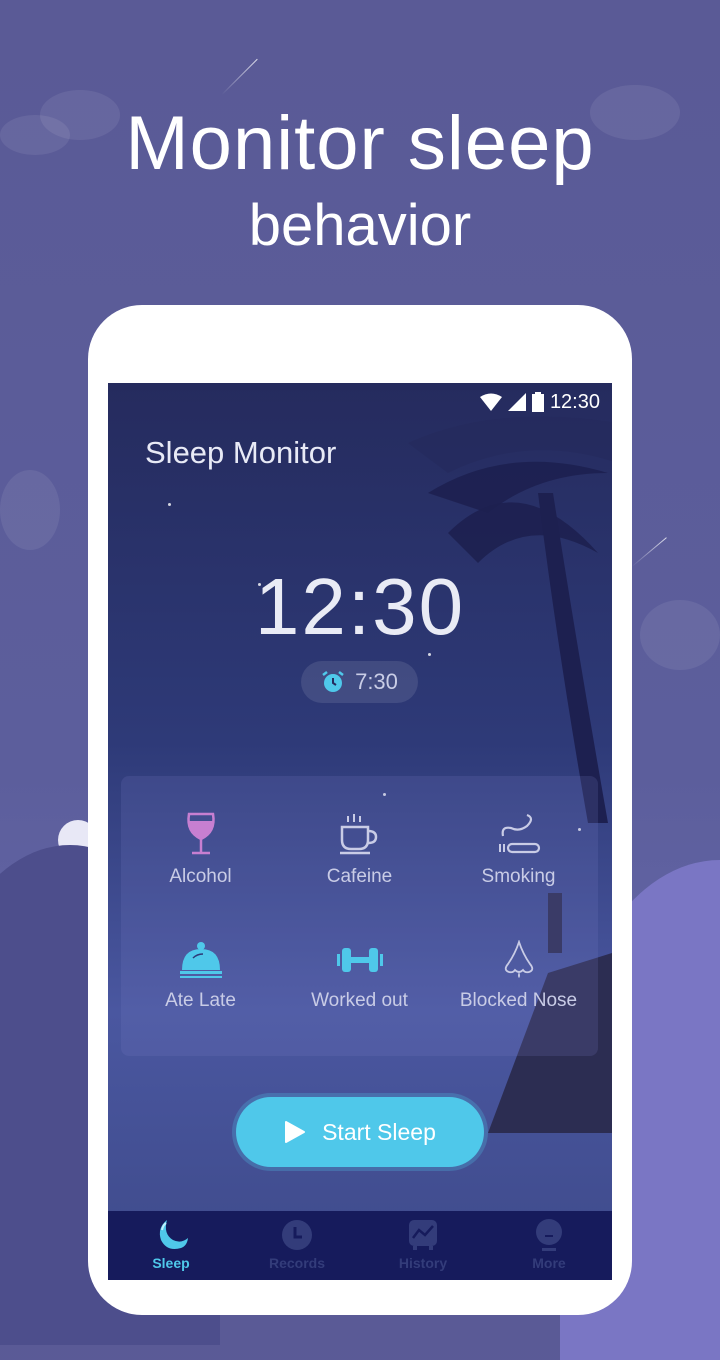  What do you see at coordinates (241, 452) in the screenshot?
I see `app-title: Sleep Monitor` at bounding box center [241, 452].